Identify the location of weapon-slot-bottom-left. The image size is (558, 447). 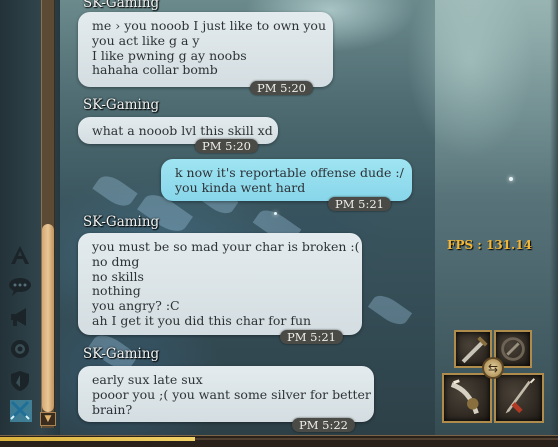
(467, 398).